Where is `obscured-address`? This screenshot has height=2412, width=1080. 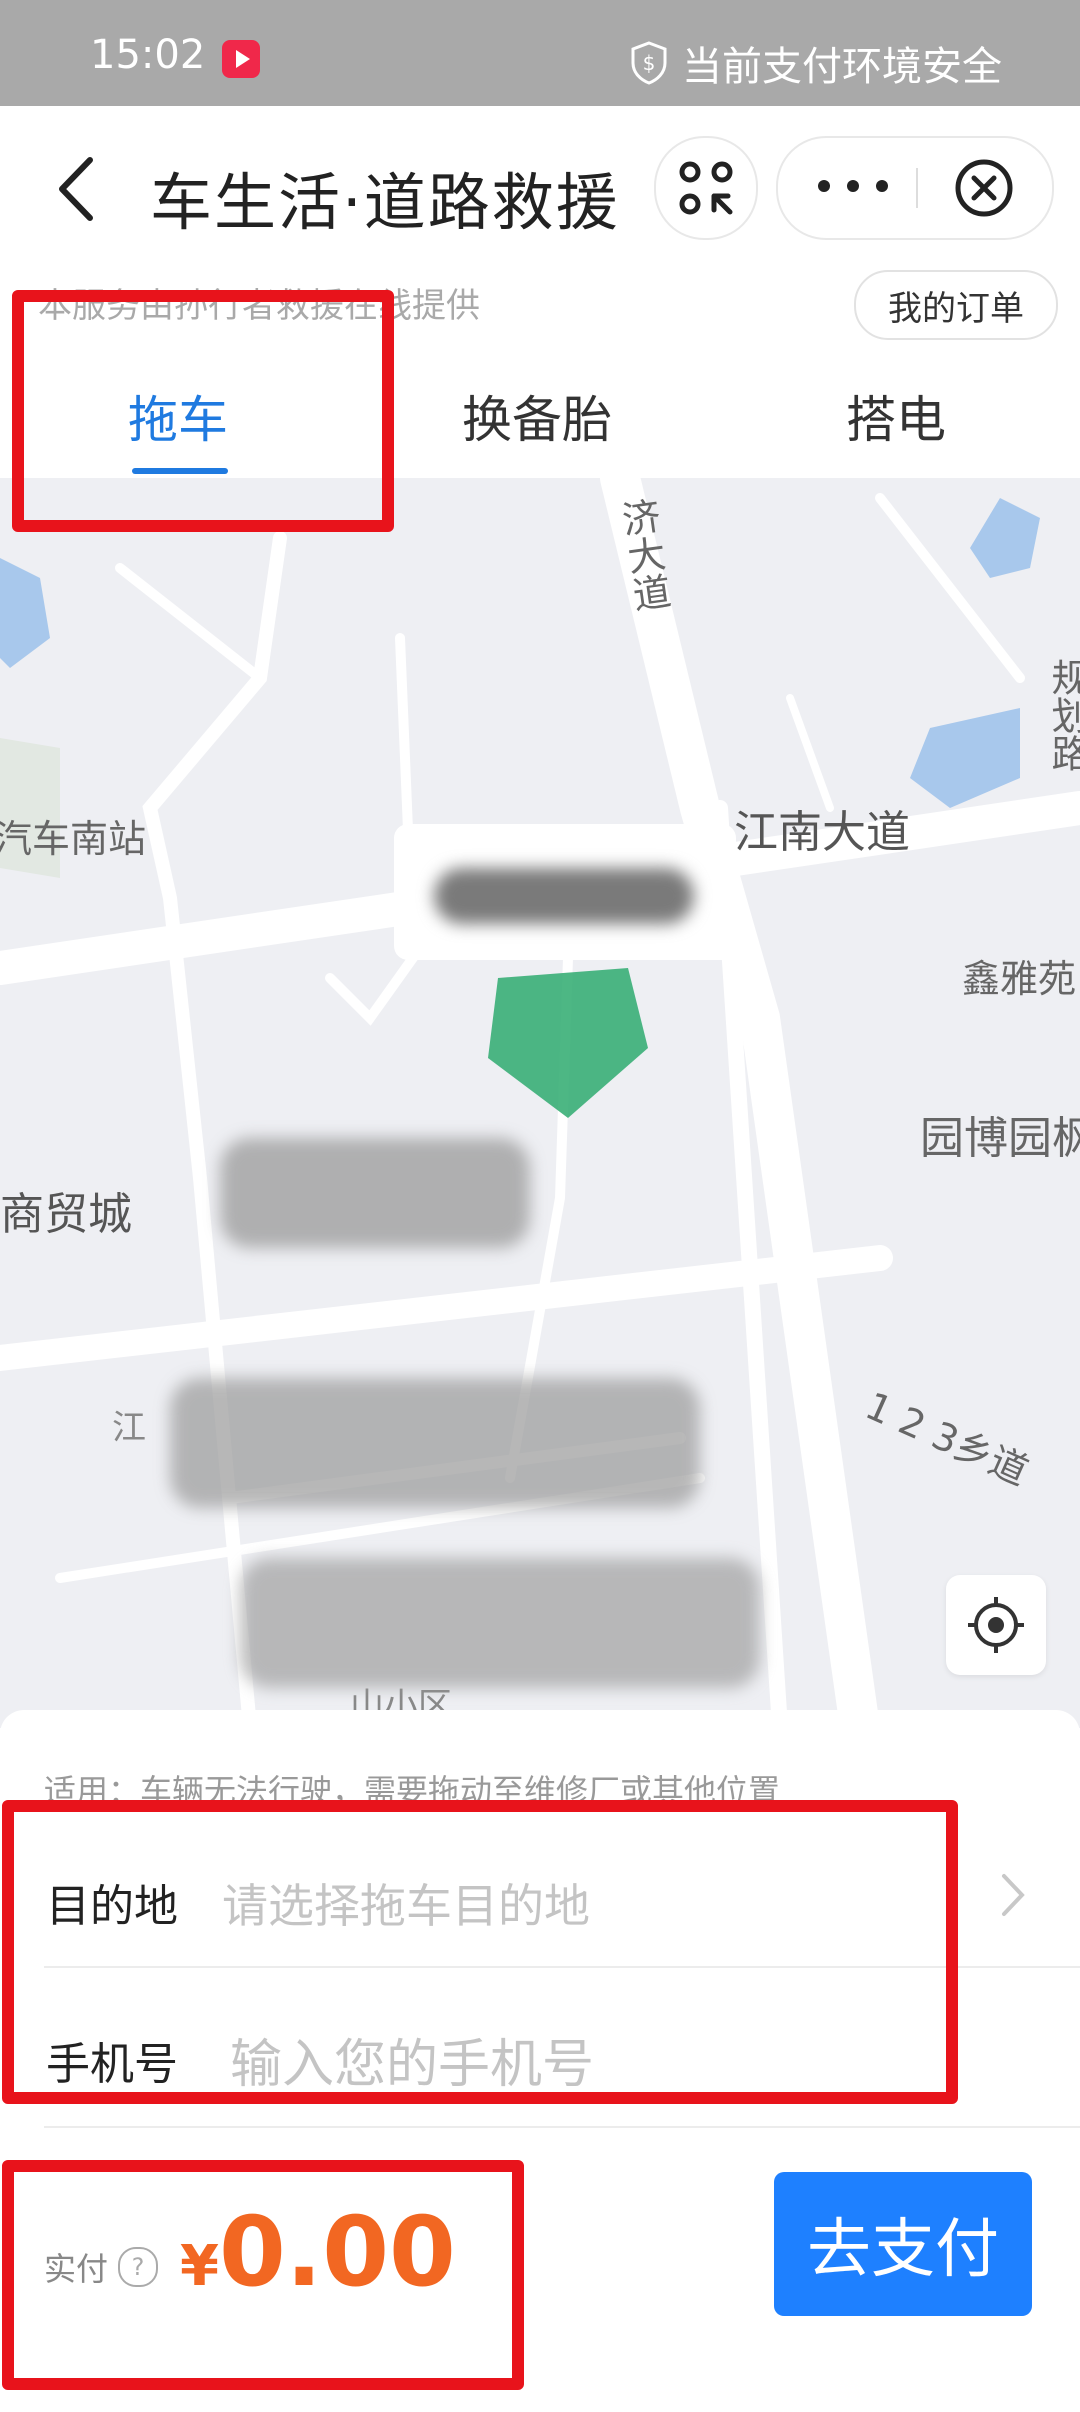 obscured-address is located at coordinates (564, 896).